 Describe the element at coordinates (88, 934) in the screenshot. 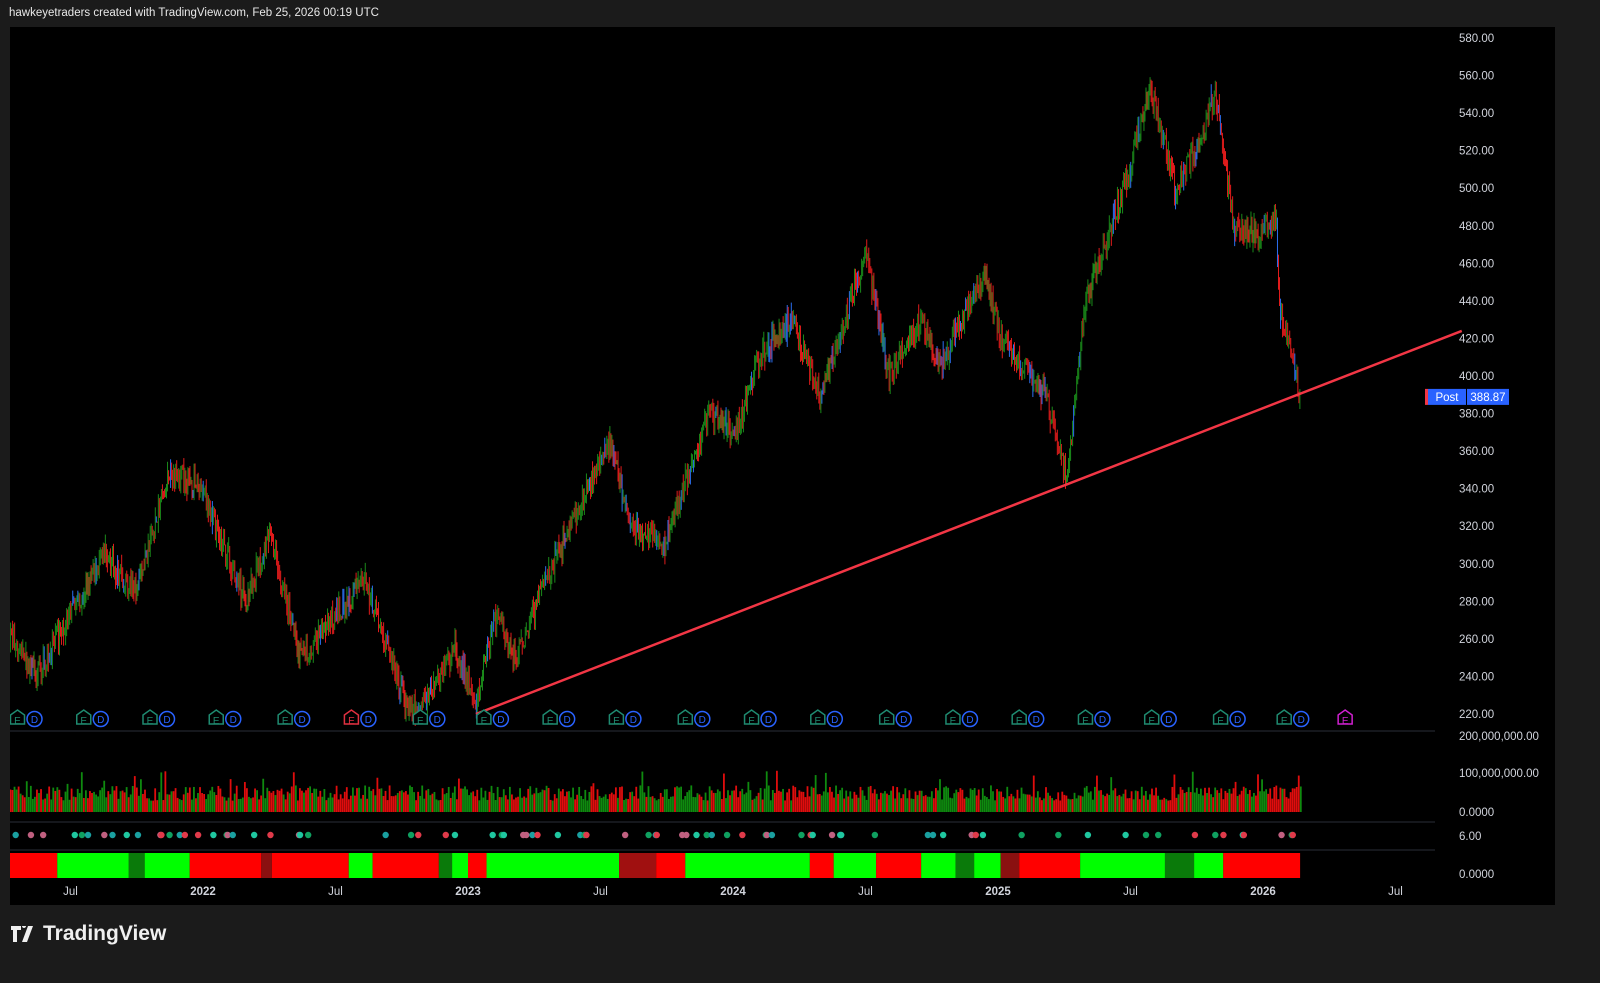

I see `tradingview-logo: TradingView` at that location.